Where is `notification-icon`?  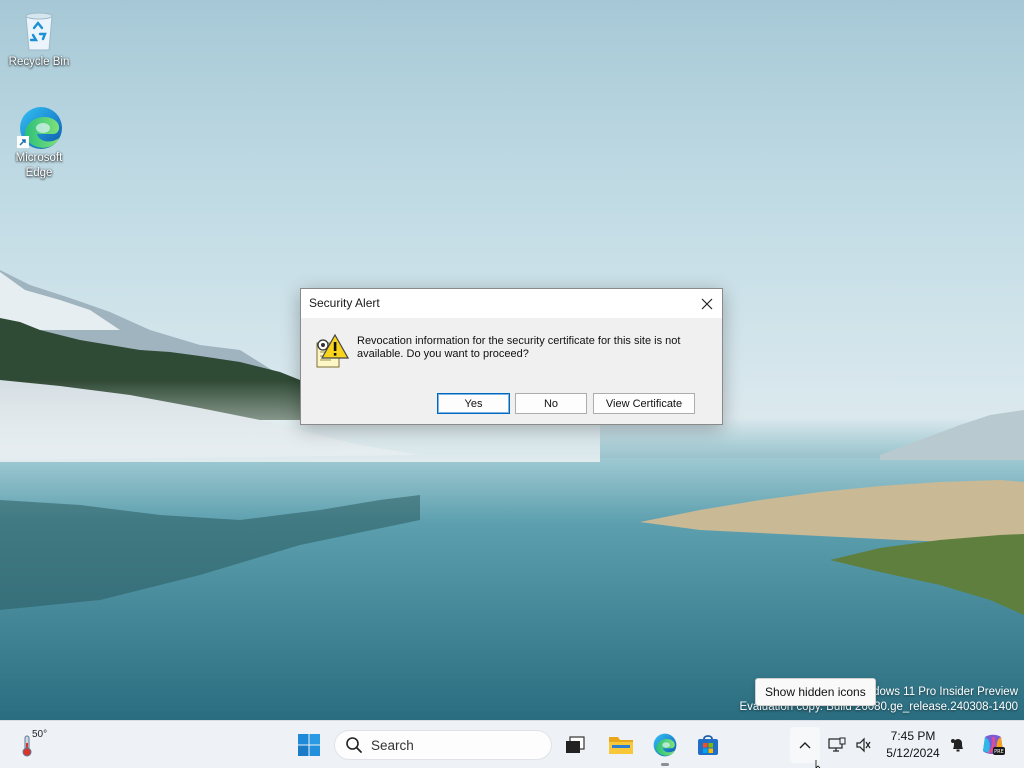 notification-icon is located at coordinates (957, 745).